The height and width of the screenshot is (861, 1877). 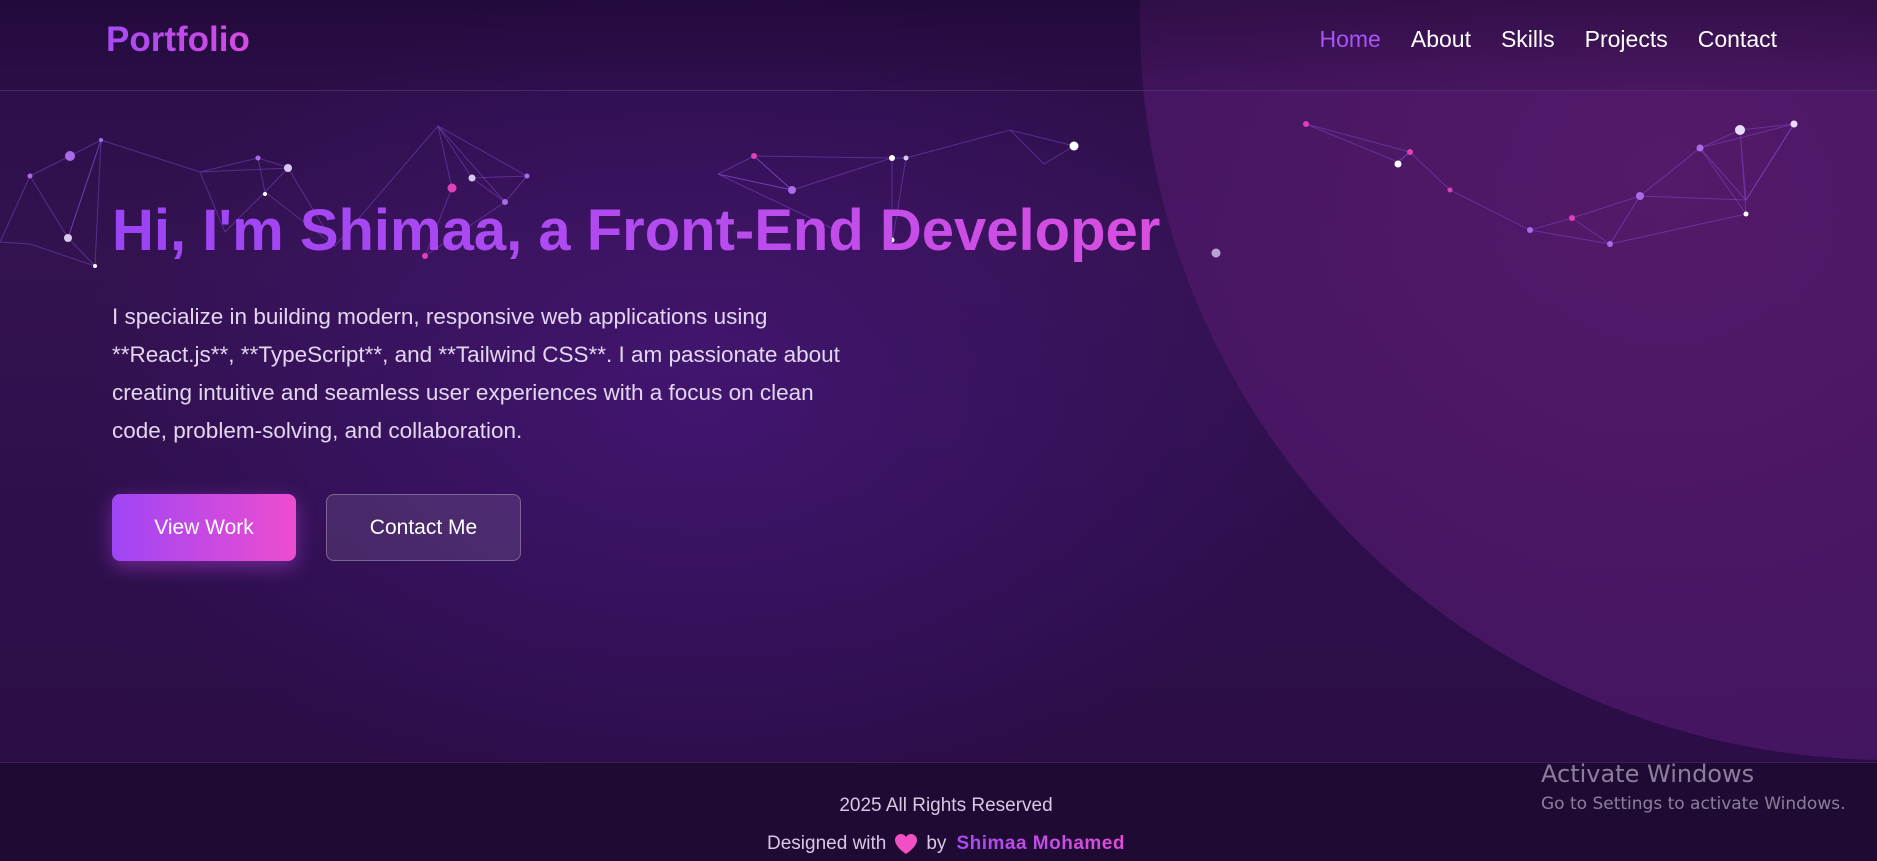 I want to click on main-nav: Home About Skills Projects Contact, so click(x=1534, y=39).